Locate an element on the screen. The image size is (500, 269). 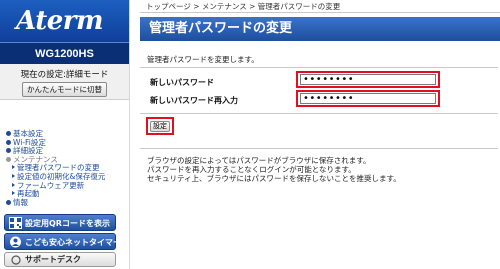
circle-icon is located at coordinates (16, 260).